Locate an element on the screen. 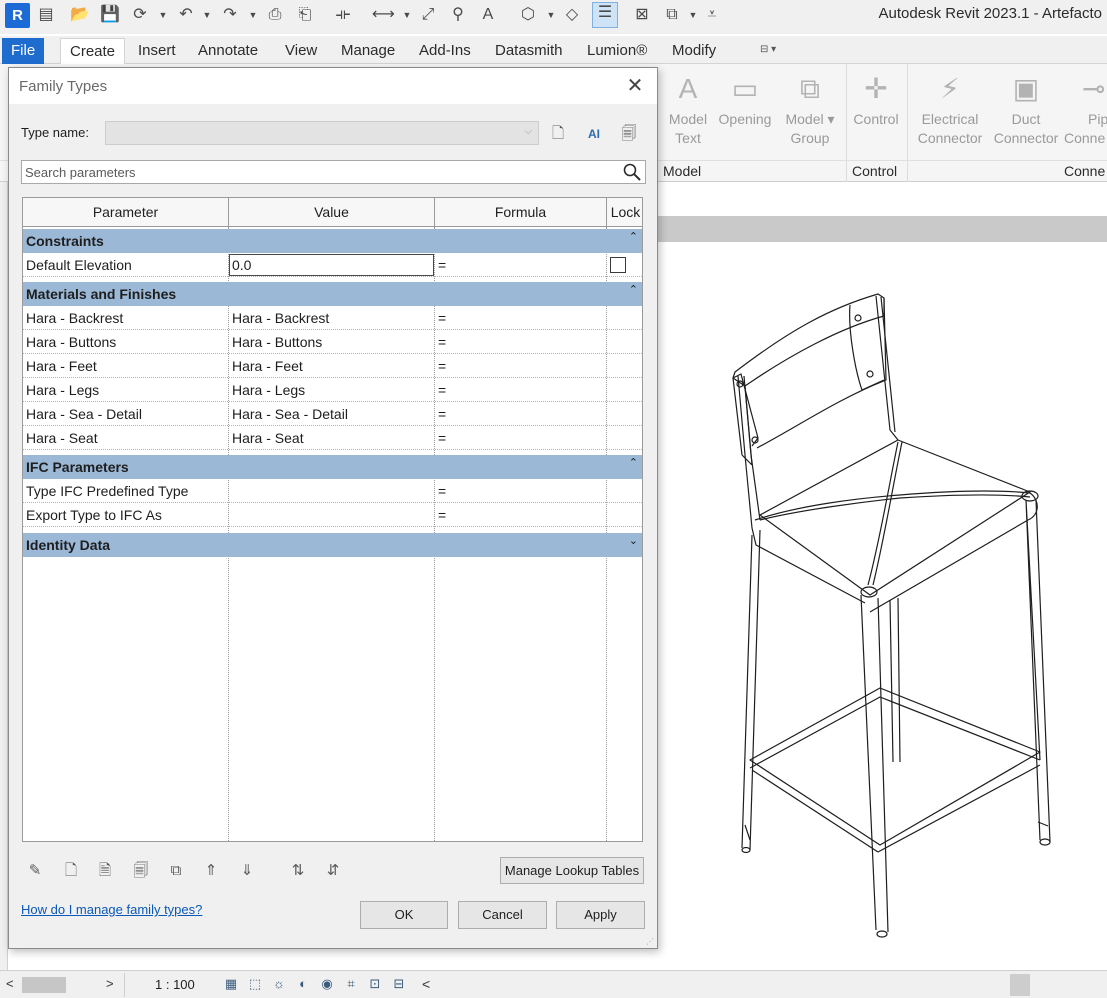 This screenshot has width=1107, height=998. value-cell: Hara - Sea - Detail is located at coordinates (332, 414).